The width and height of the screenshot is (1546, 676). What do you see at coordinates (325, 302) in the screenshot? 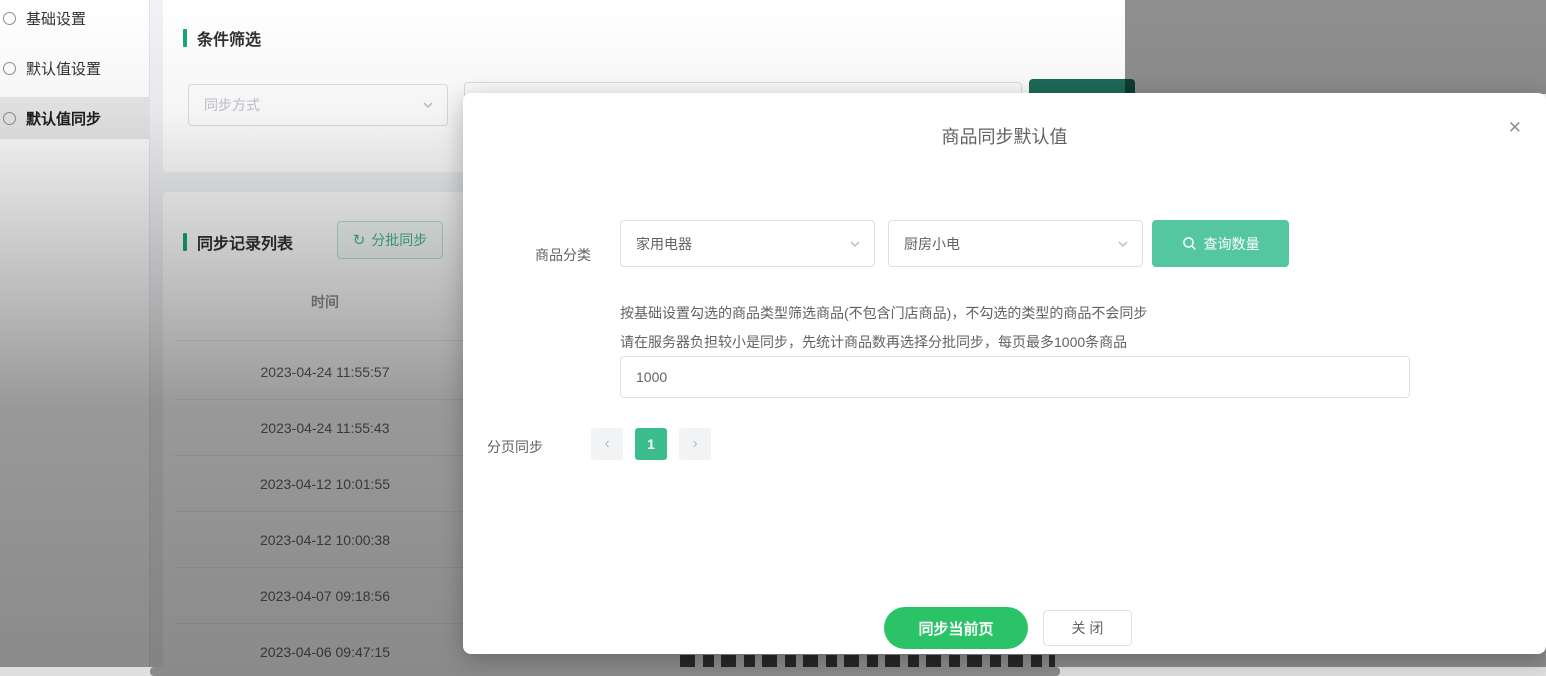
I see `table-header-time: 时间` at bounding box center [325, 302].